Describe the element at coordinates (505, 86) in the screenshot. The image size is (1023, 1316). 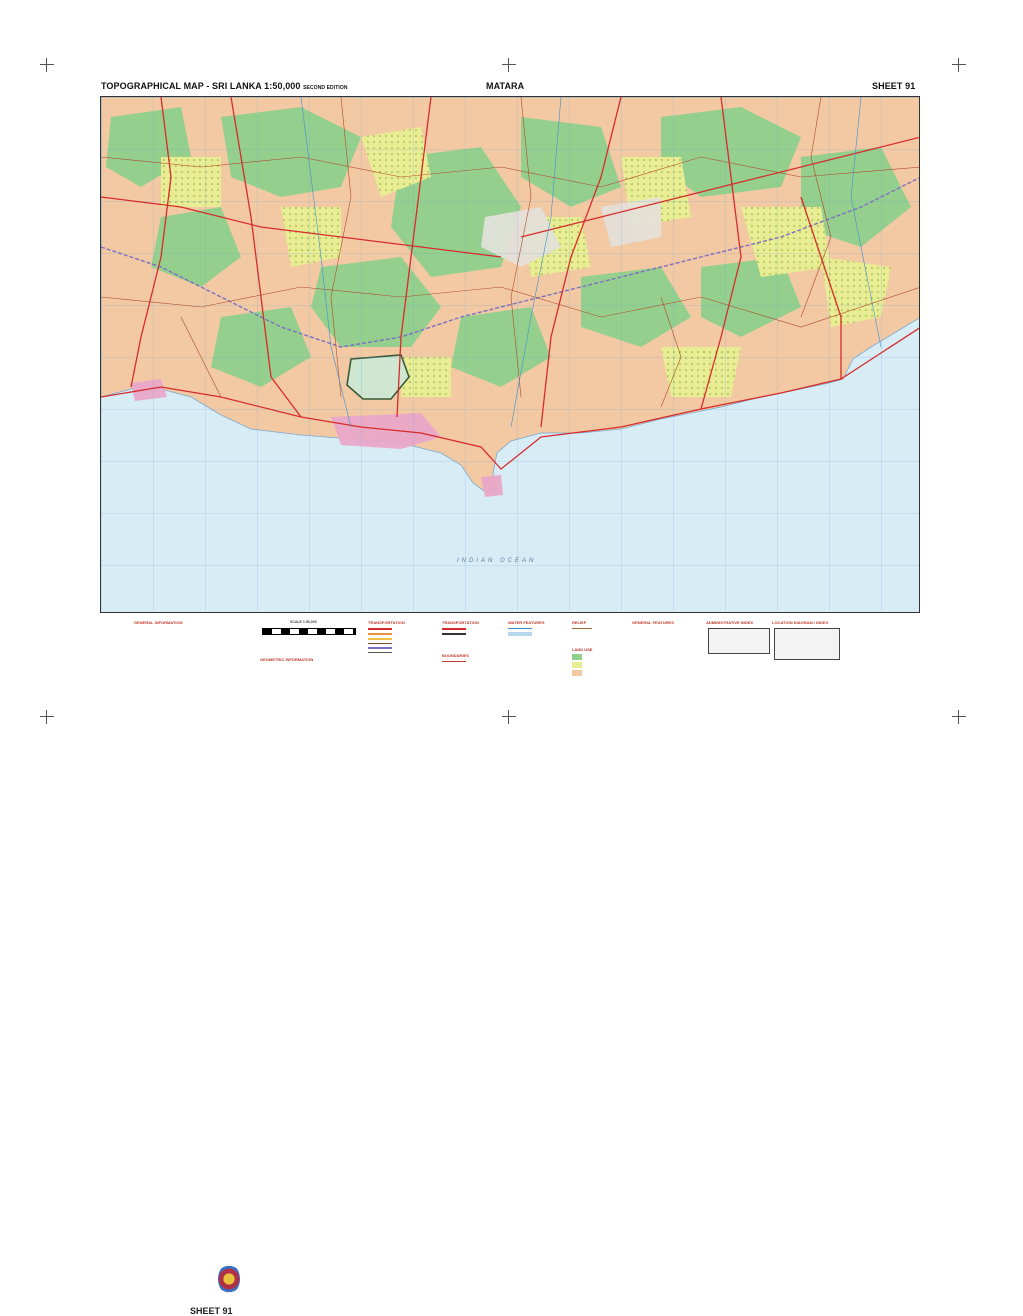
I see `map-title-center: MATARA` at that location.